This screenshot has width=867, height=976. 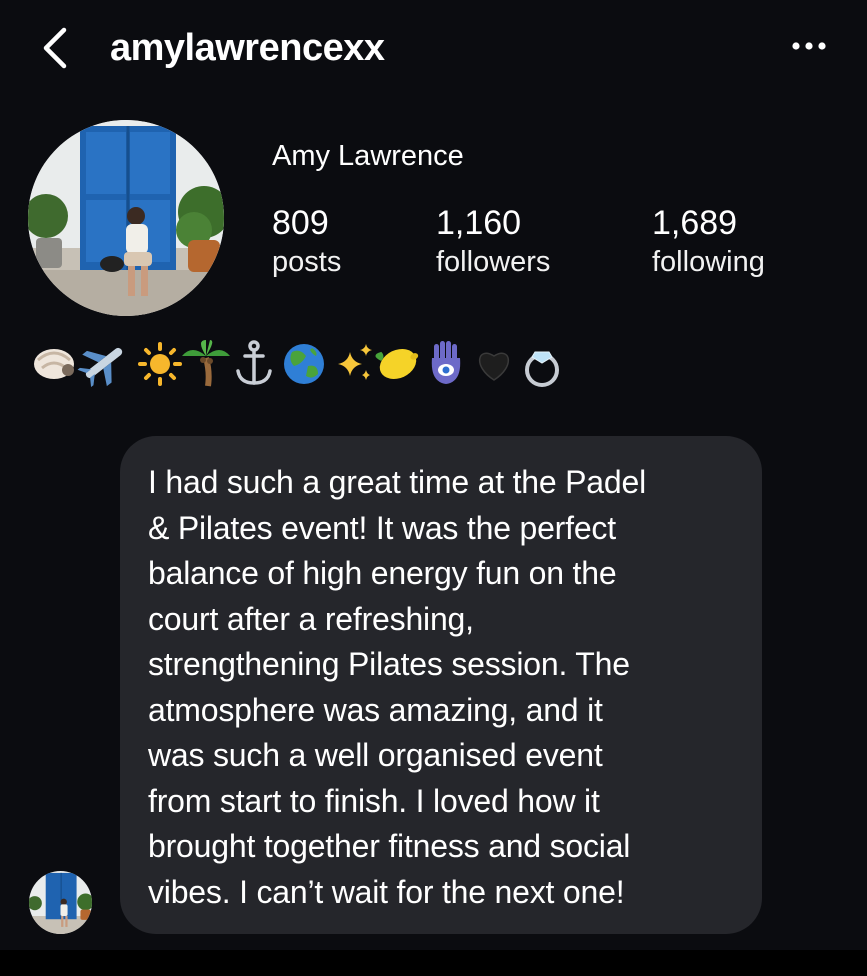 What do you see at coordinates (54, 364) in the screenshot?
I see `shell-icon` at bounding box center [54, 364].